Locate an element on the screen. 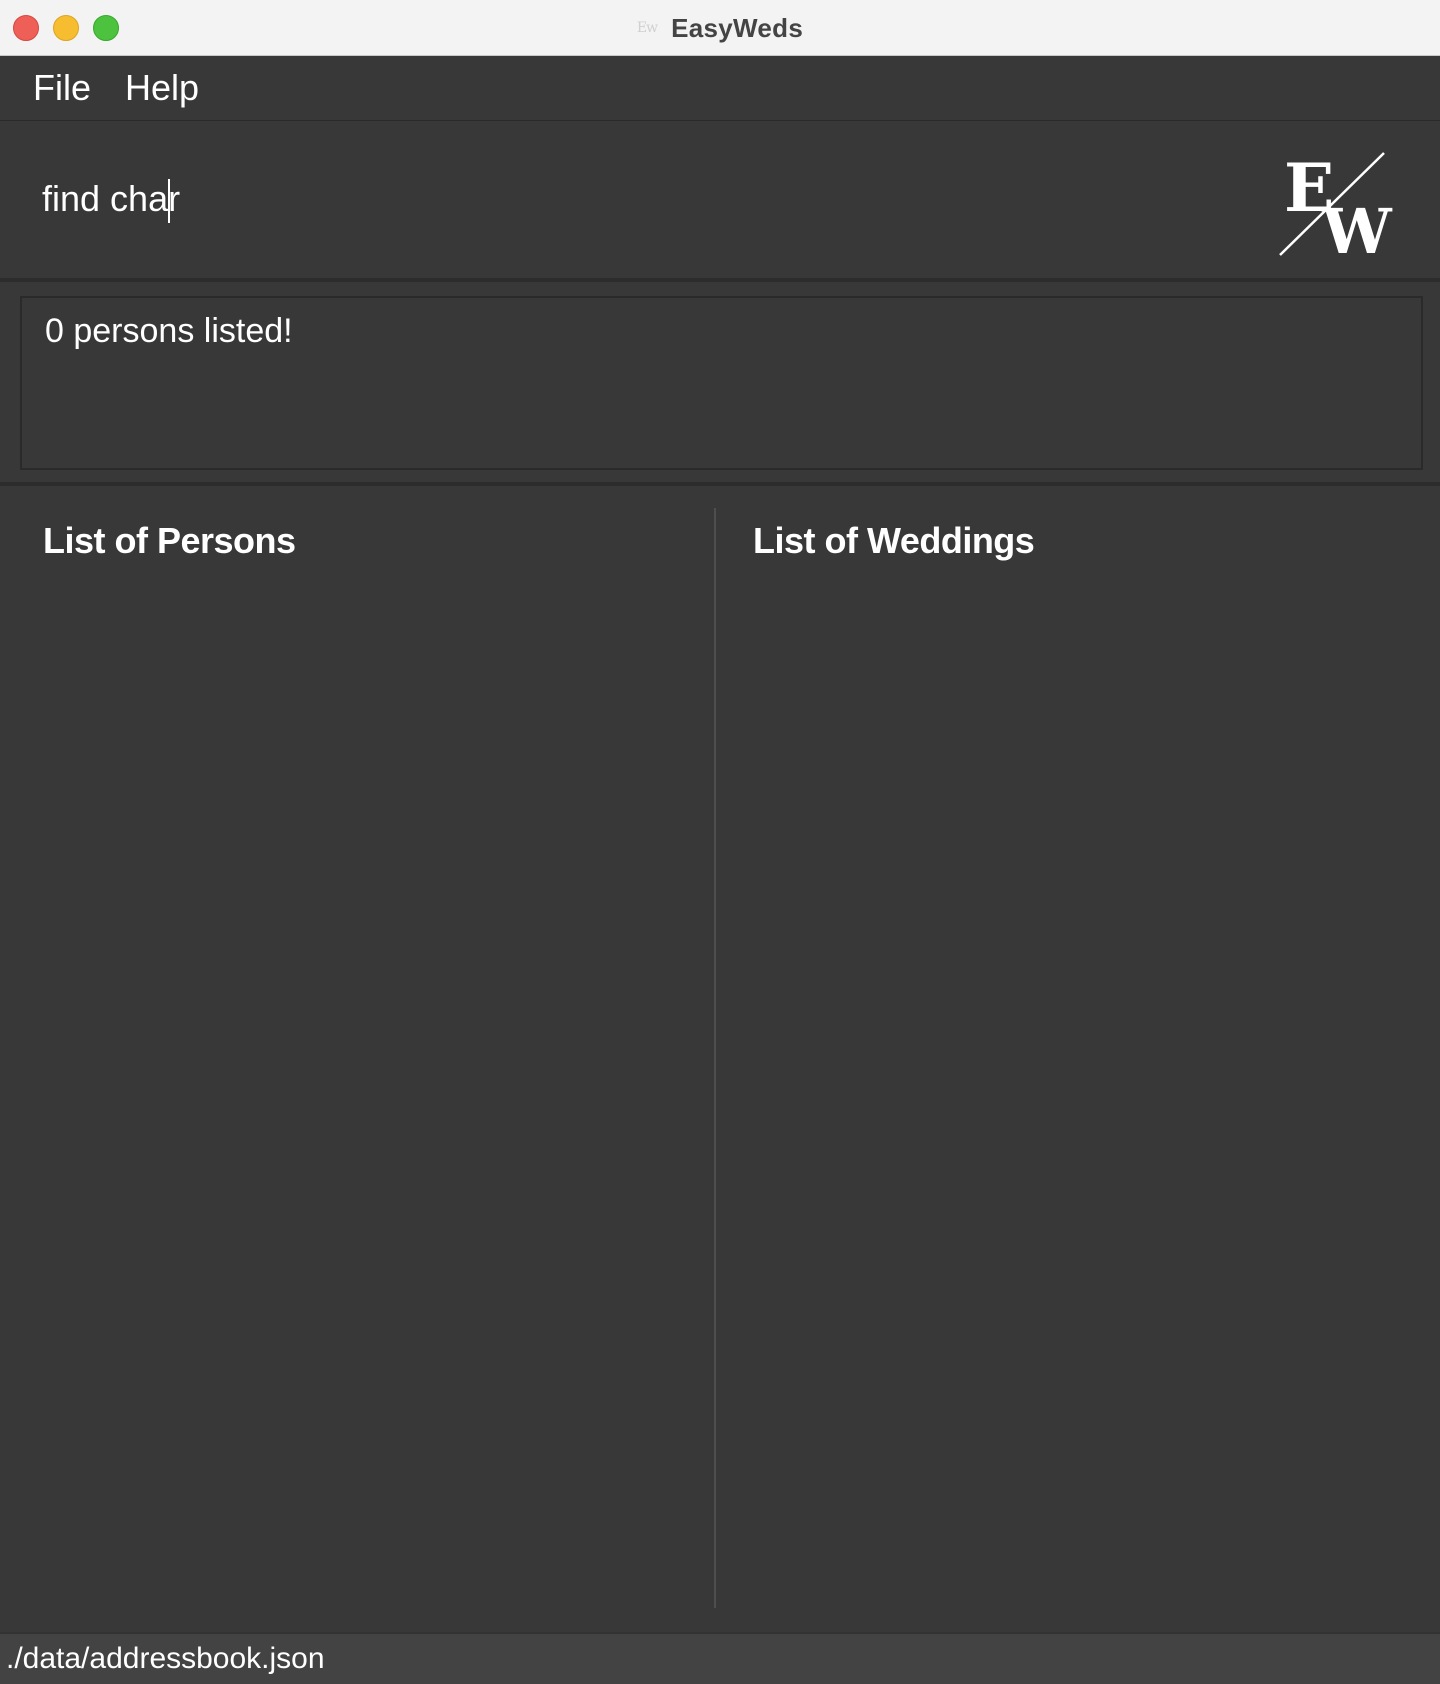  title-group: Ew EasyWeds is located at coordinates (720, 28).